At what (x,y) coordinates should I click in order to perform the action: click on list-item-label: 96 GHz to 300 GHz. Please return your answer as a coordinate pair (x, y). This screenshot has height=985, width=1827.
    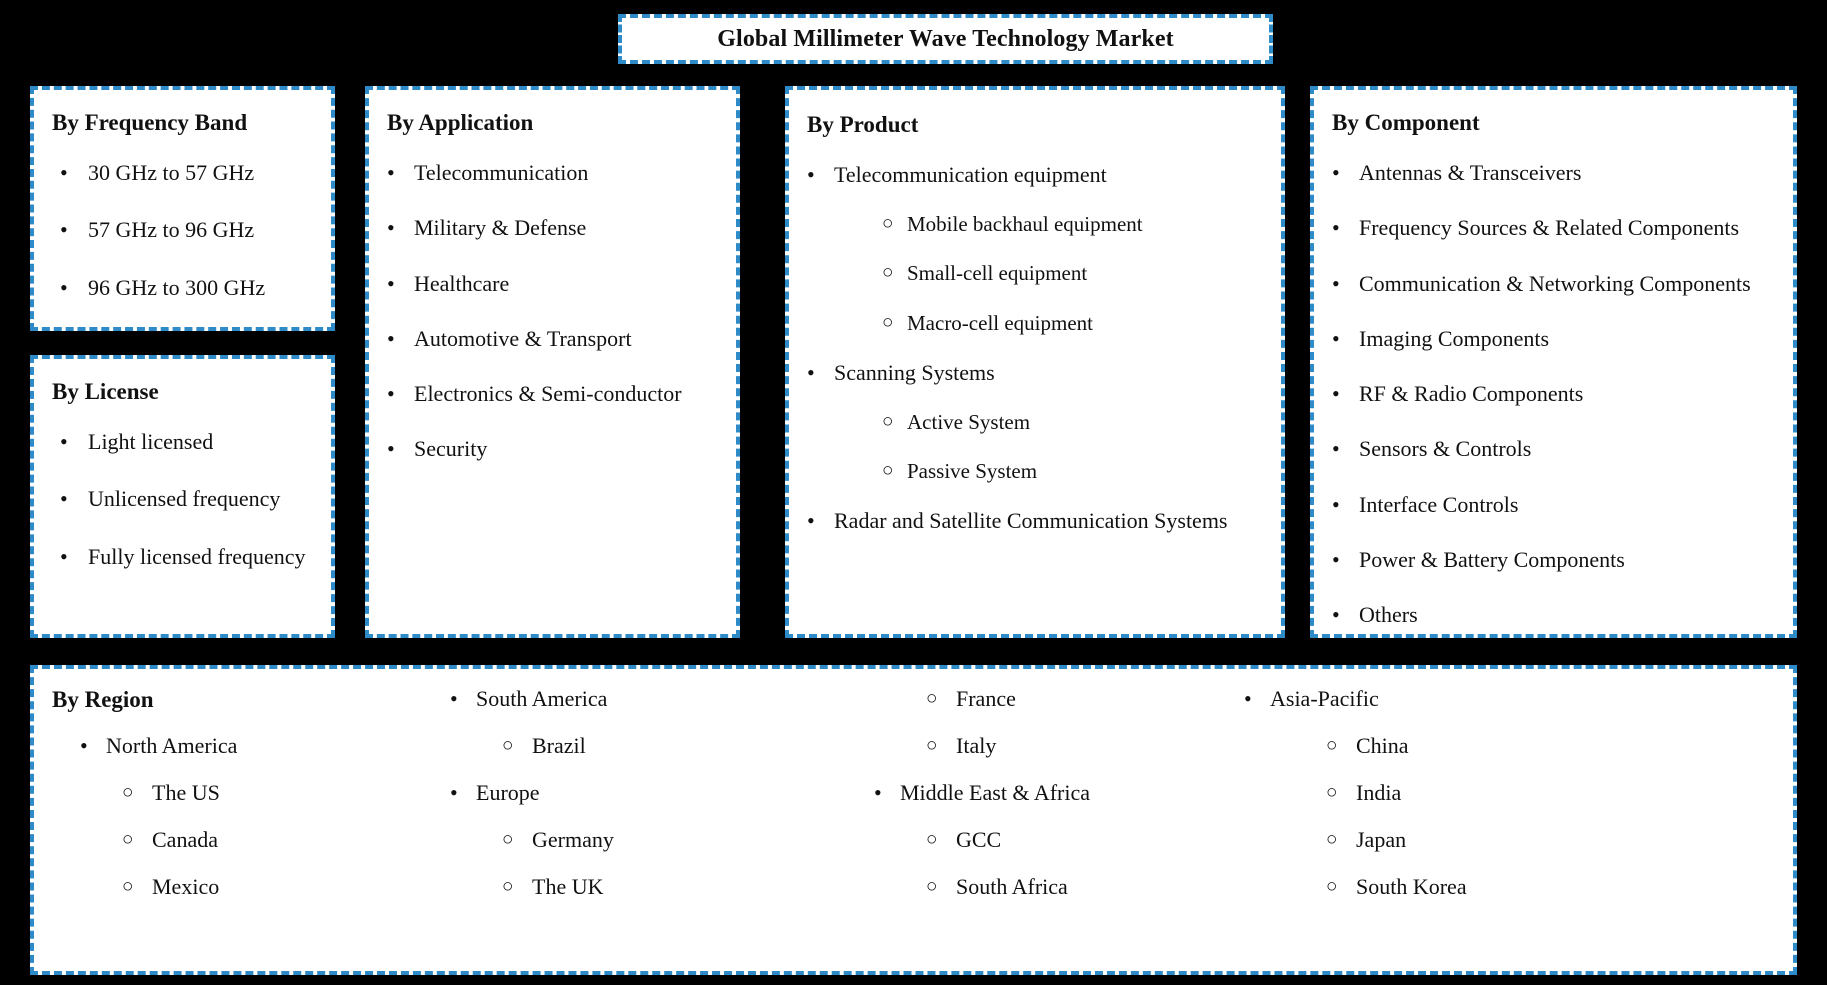
    Looking at the image, I should click on (177, 287).